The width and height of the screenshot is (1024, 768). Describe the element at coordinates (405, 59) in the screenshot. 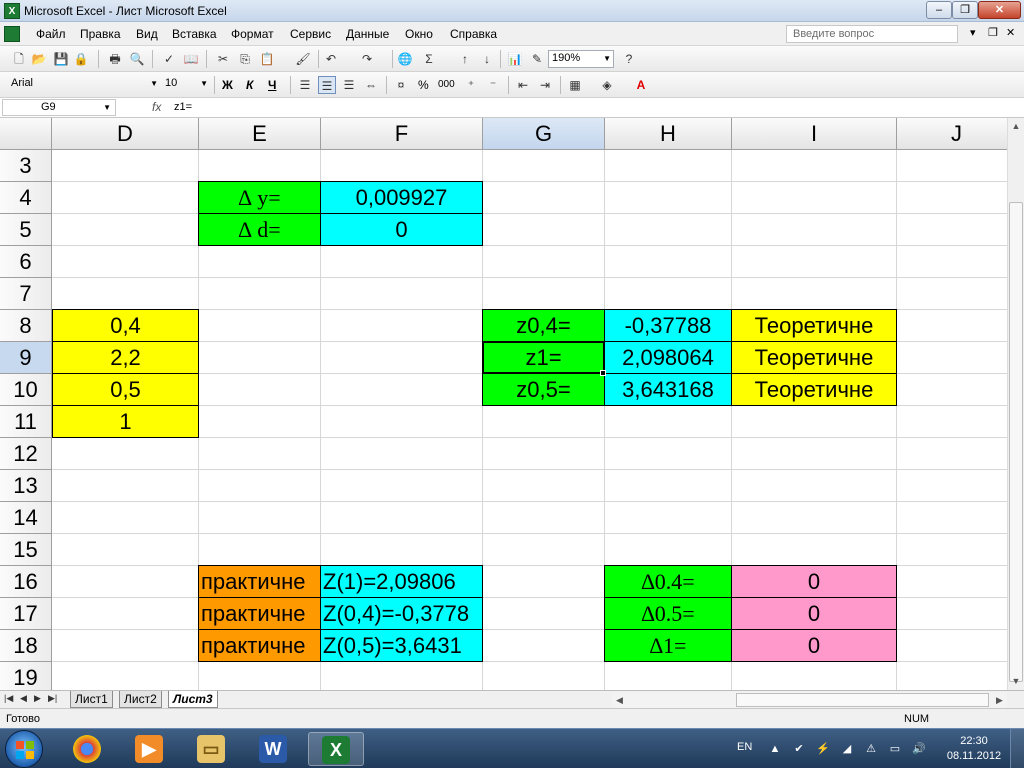

I see `hyperlink-icon: 🌐` at that location.